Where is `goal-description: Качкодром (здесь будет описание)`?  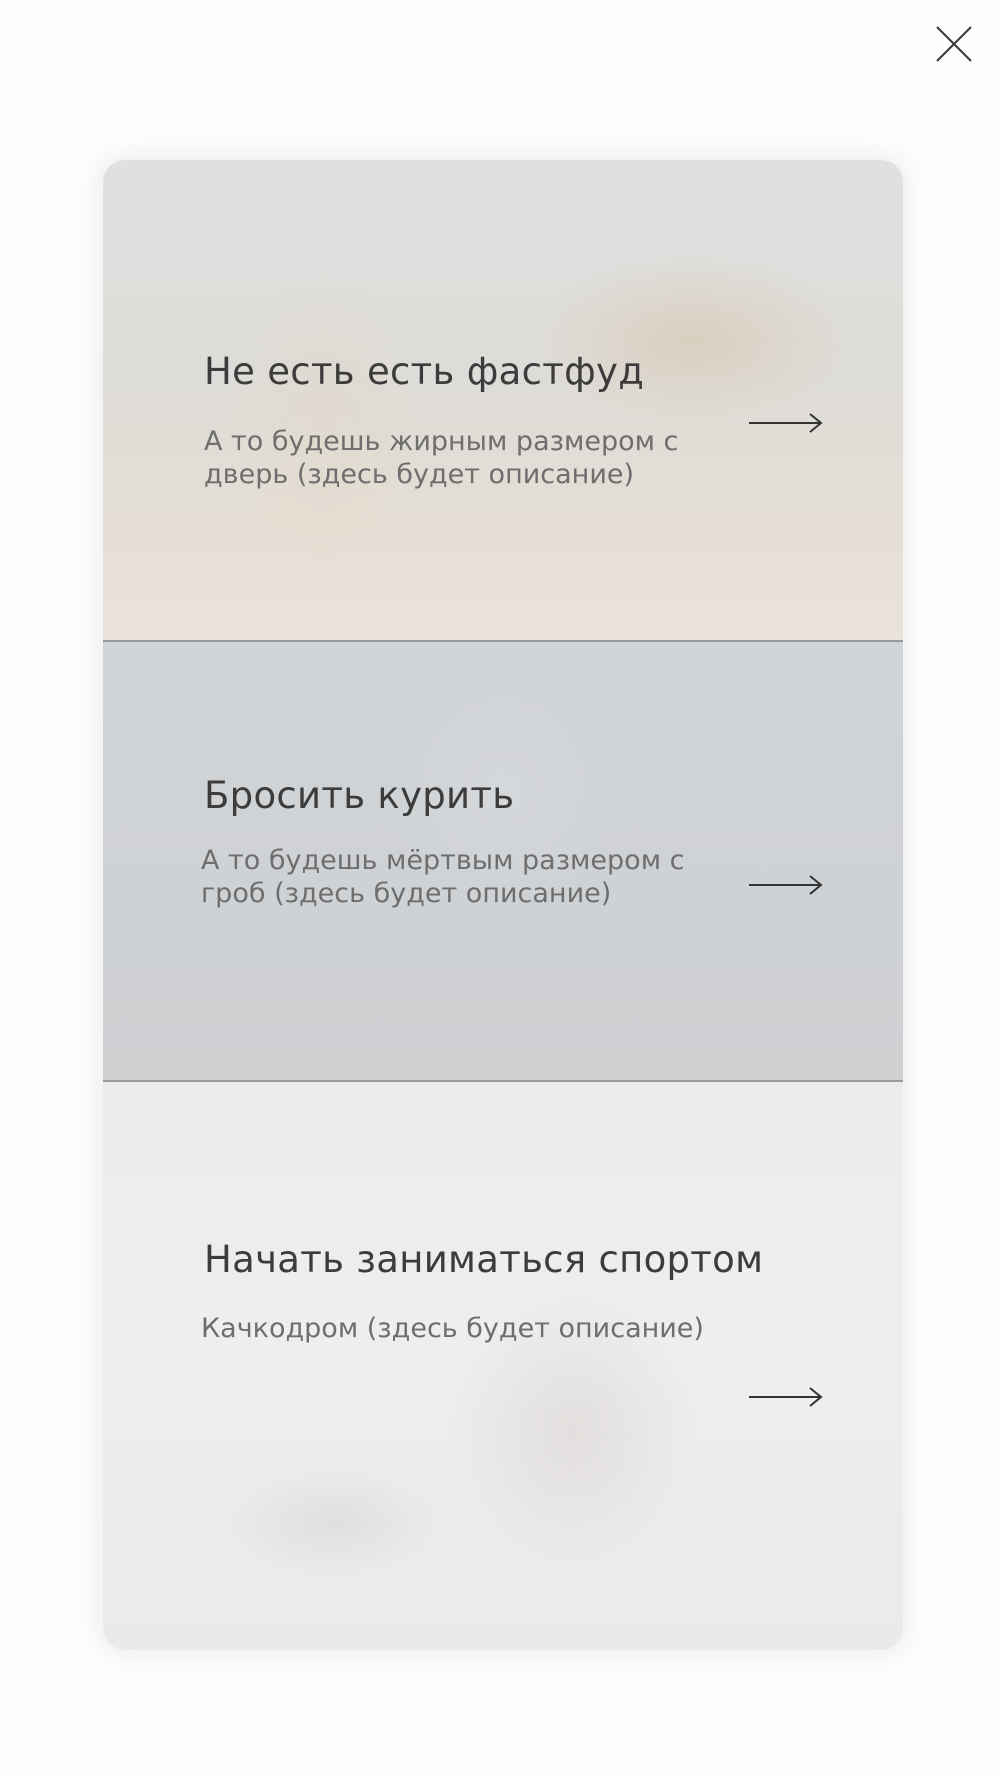 goal-description: Качкодром (здесь будет описание) is located at coordinates (452, 1328).